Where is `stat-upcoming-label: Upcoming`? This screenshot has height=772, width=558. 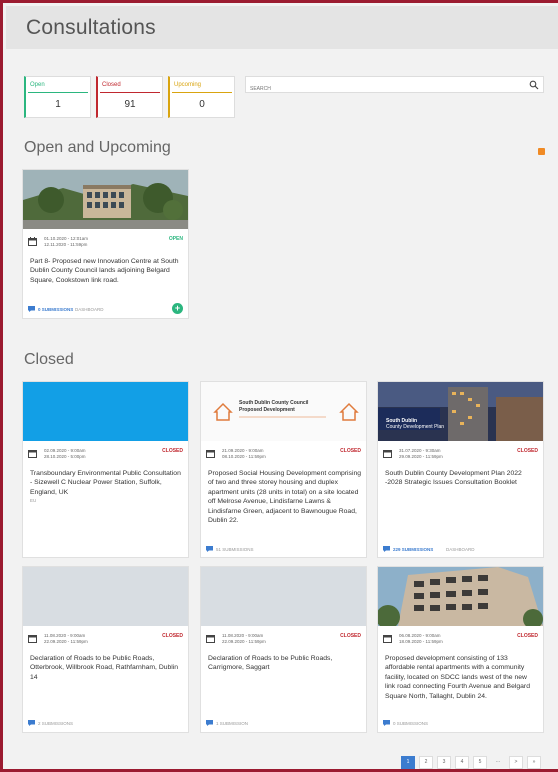 stat-upcoming-label: Upcoming is located at coordinates (188, 85).